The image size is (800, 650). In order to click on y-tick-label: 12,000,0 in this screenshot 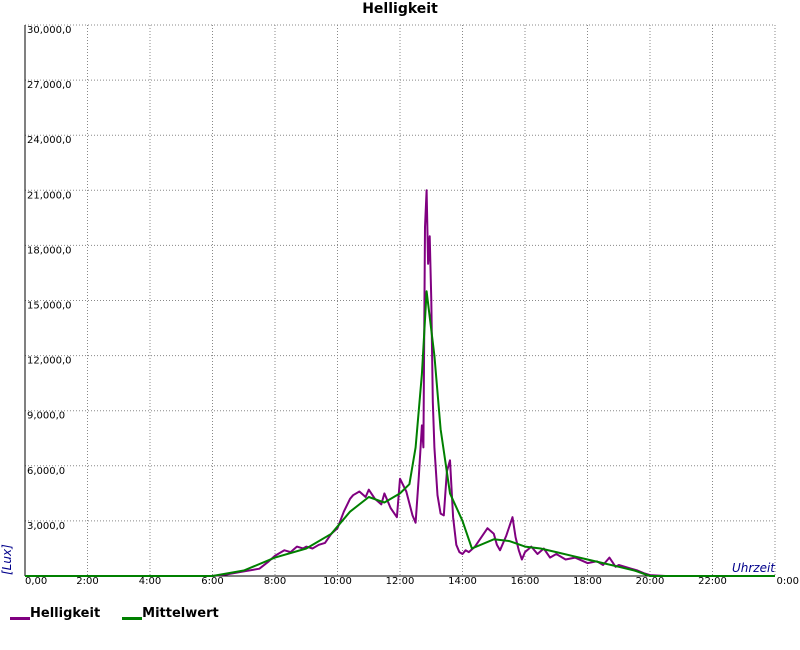, I will do `click(49, 361)`.